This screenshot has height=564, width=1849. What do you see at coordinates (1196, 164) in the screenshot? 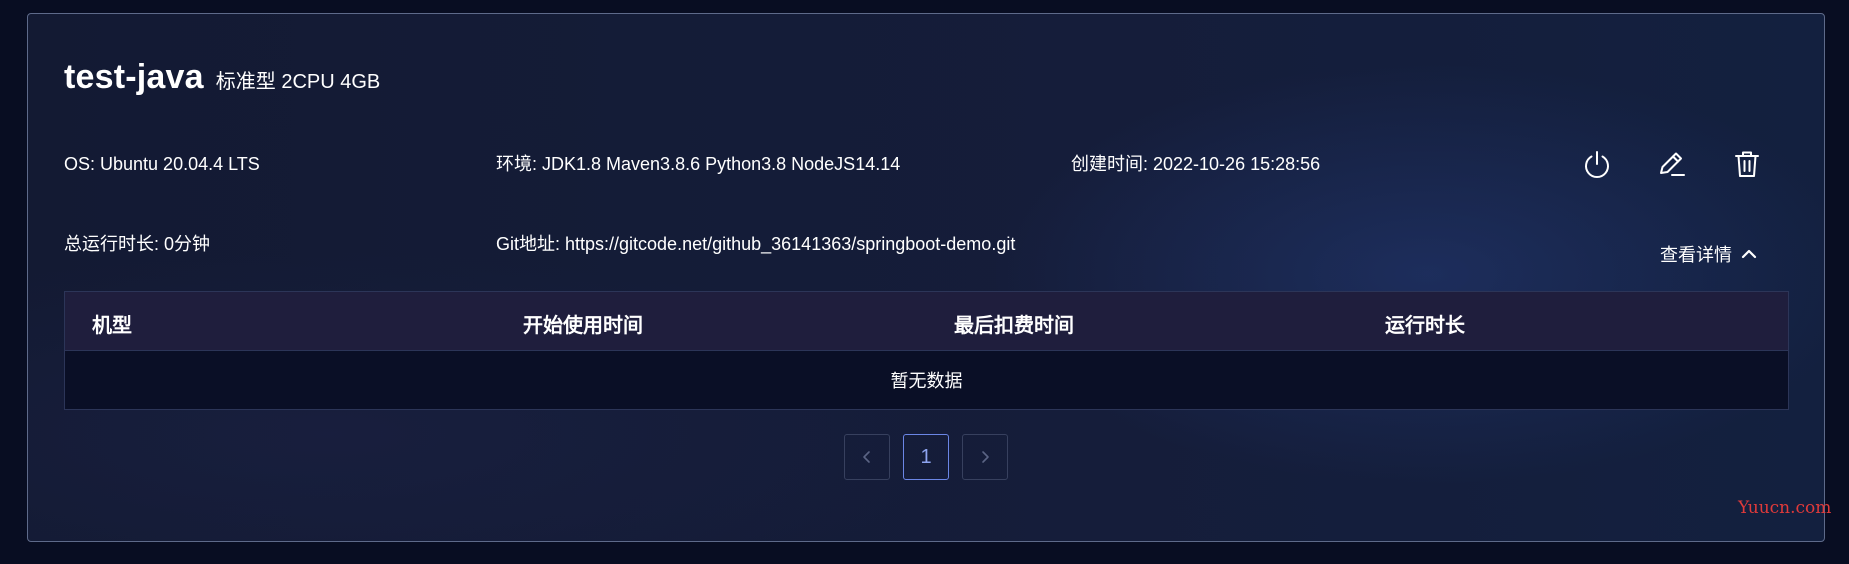
I see `created-time-info: 创建时间: 2022-10-26 15:28:56` at bounding box center [1196, 164].